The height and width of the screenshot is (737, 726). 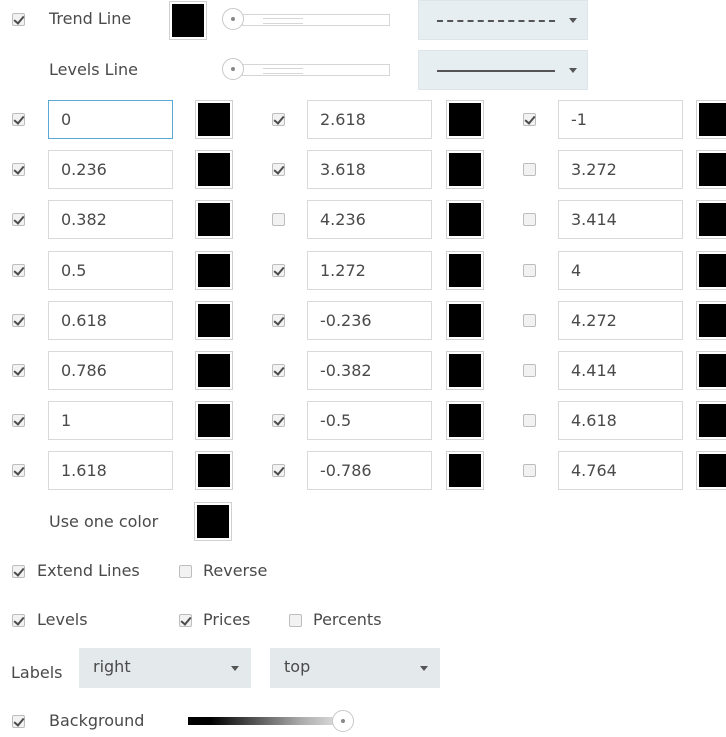 I want to click on level-value-input: 0.382, so click(x=110, y=219).